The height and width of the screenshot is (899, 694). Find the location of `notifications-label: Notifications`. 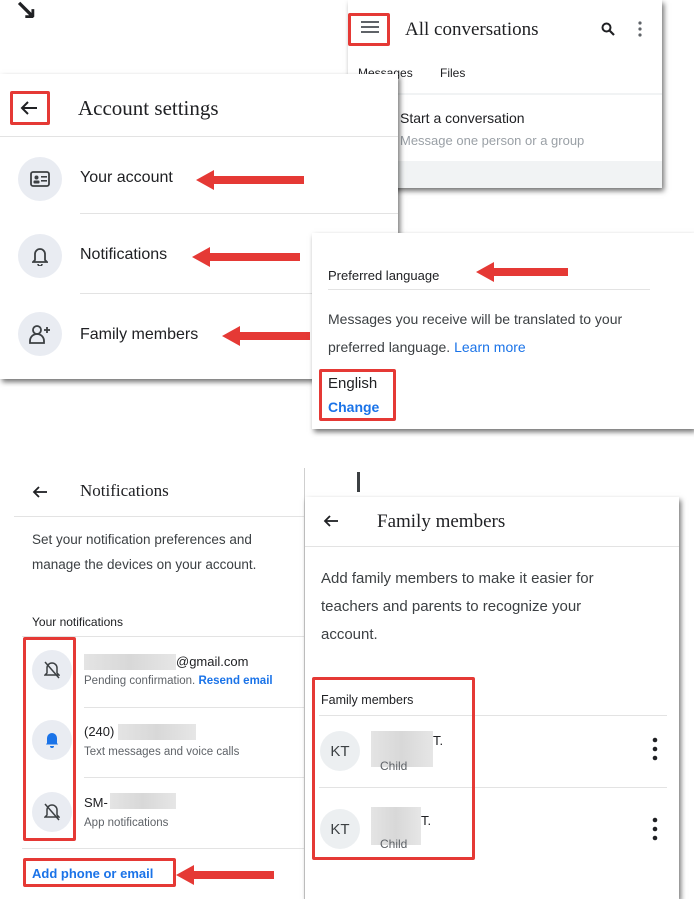

notifications-label: Notifications is located at coordinates (124, 254).